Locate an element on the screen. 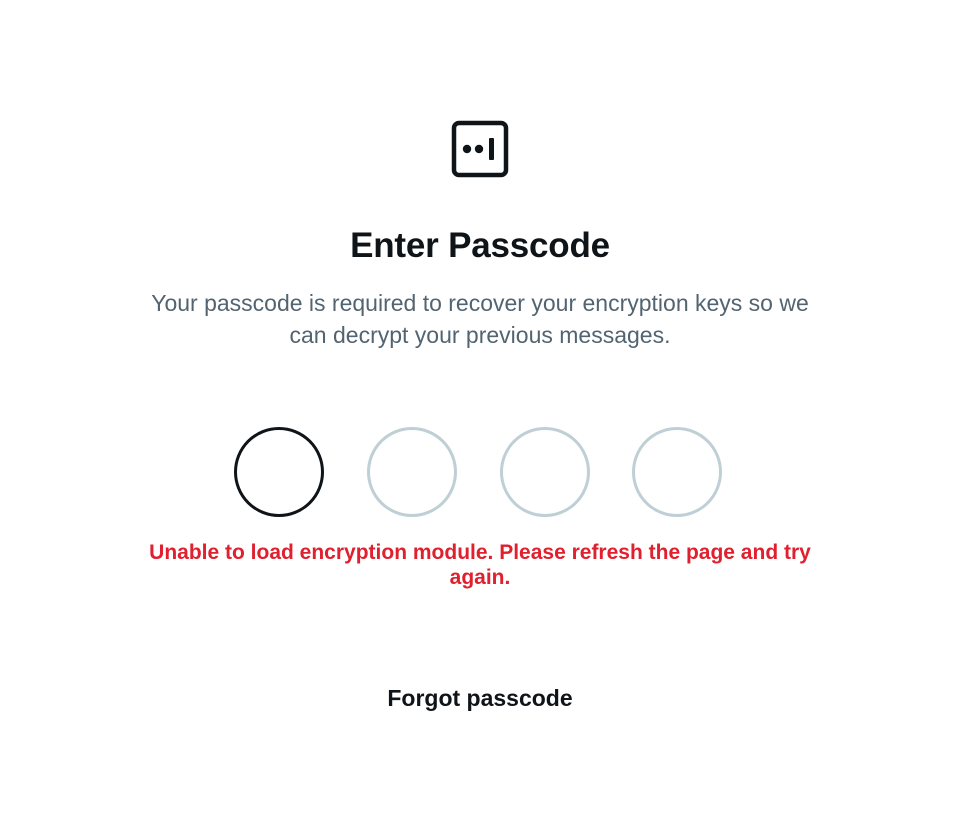 The image size is (956, 818). forgot-passcode-link: Forgot passcode is located at coordinates (478, 698).